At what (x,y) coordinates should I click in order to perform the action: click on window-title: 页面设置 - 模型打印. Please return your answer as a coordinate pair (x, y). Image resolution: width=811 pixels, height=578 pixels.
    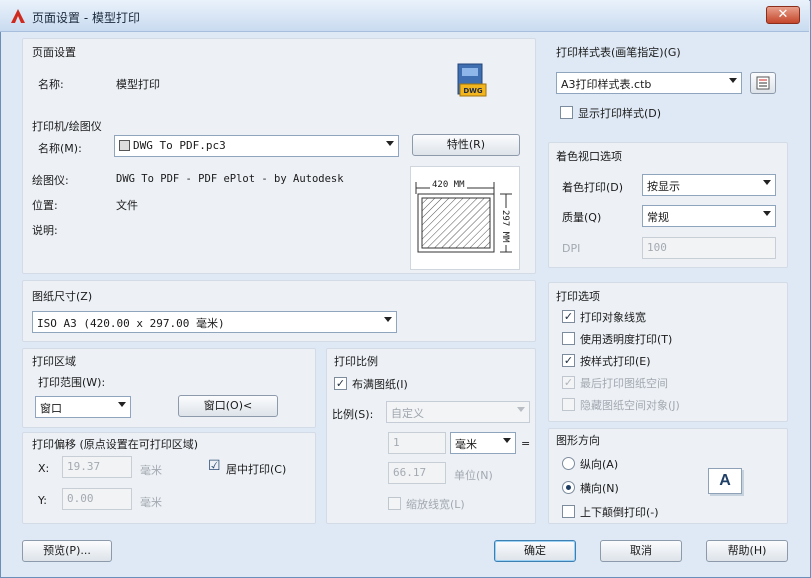
    Looking at the image, I should click on (86, 18).